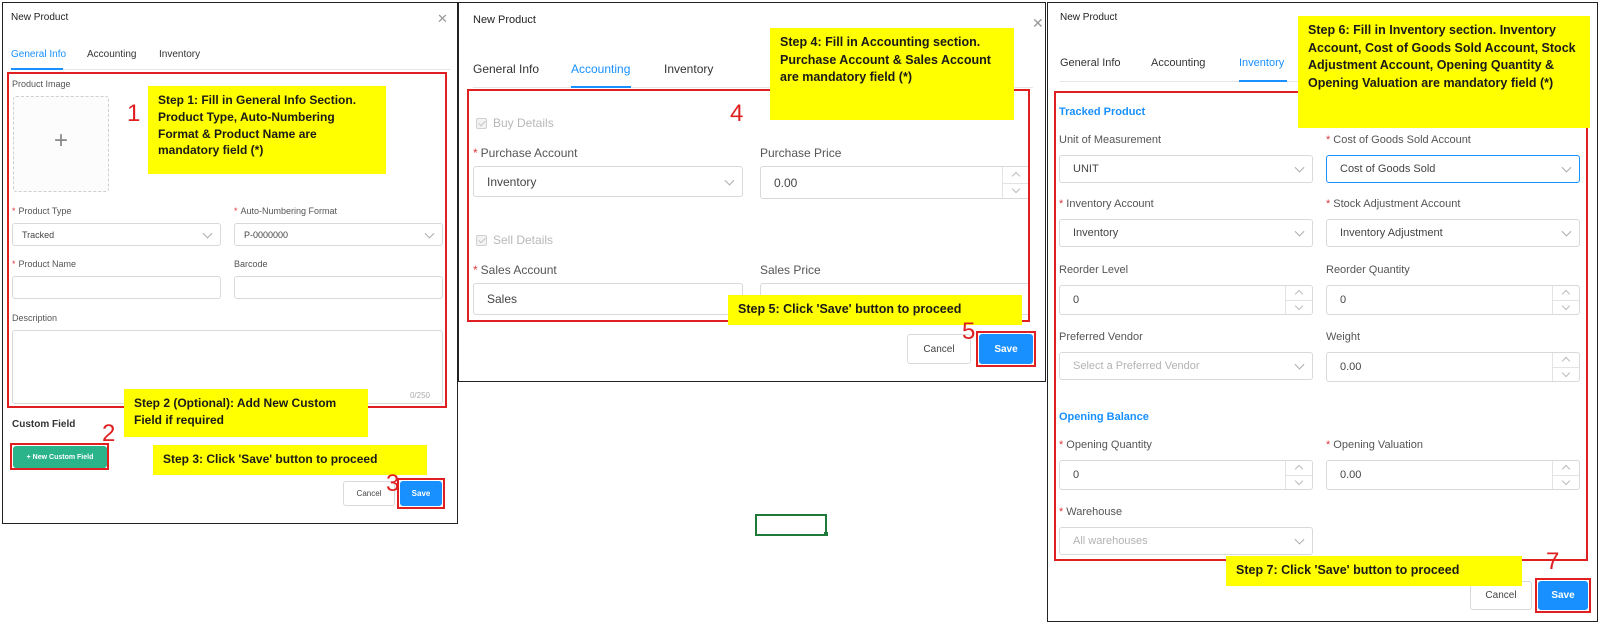 This screenshot has width=1600, height=623. Describe the element at coordinates (1553, 561) in the screenshot. I see `step7-number: 7` at that location.